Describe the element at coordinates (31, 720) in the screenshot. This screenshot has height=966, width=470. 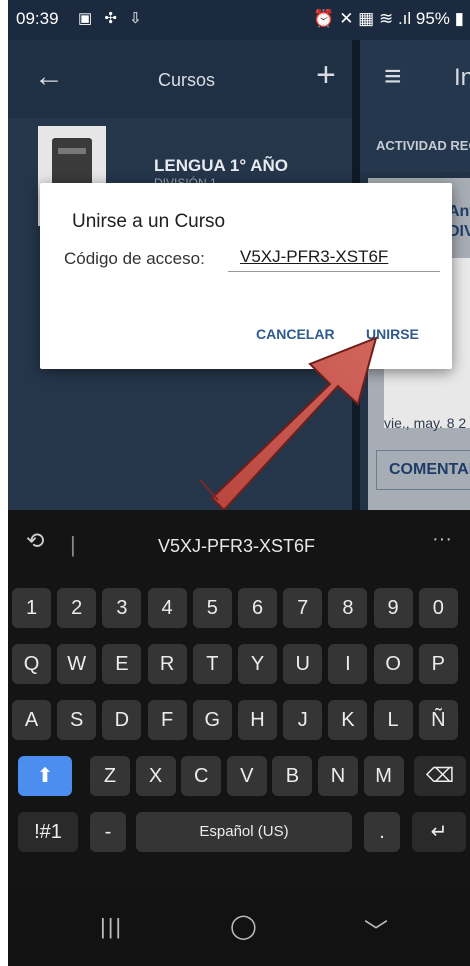
I see `key-a: A` at that location.